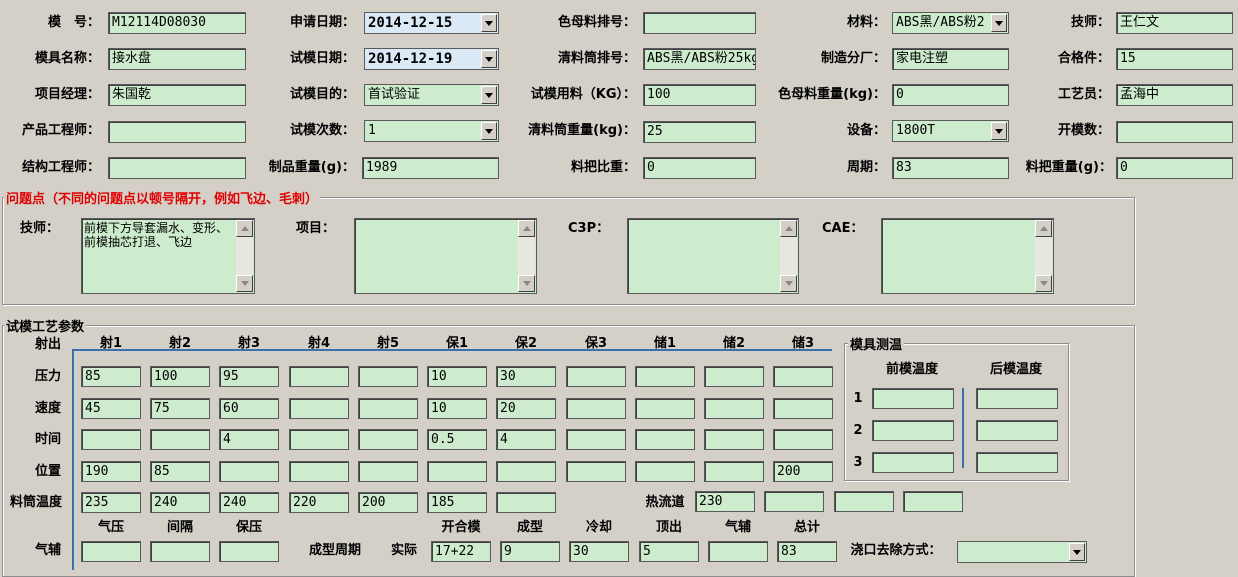 Image resolution: width=1238 pixels, height=577 pixels. Describe the element at coordinates (489, 23) in the screenshot. I see `apply-date-dropdown-icon` at that location.